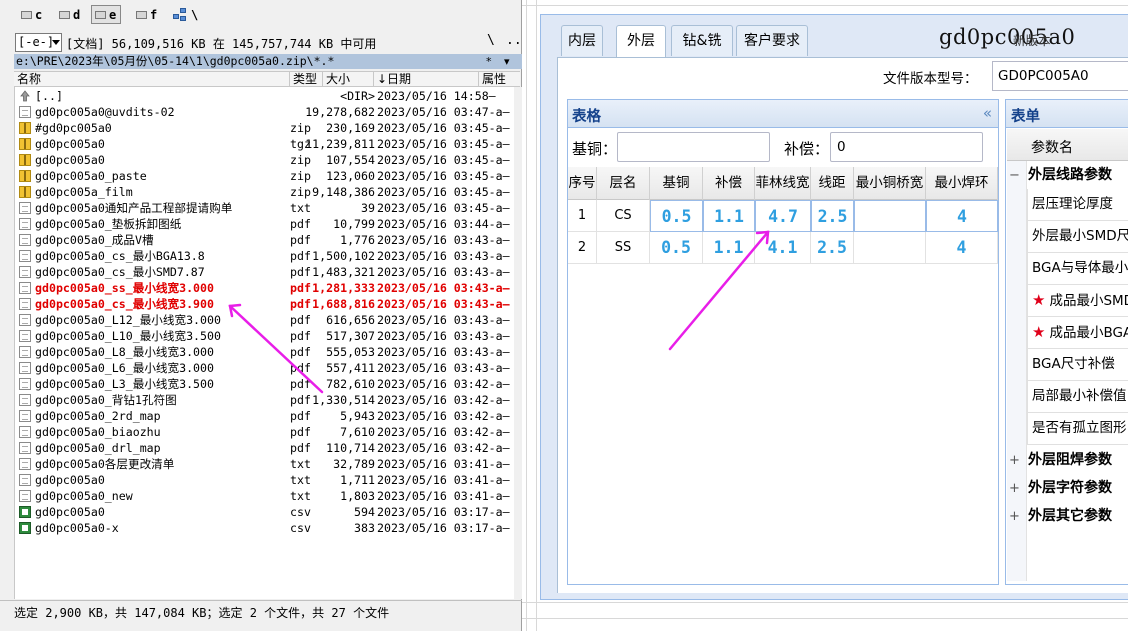  I want to click on col-size: 大小, so click(348, 79).